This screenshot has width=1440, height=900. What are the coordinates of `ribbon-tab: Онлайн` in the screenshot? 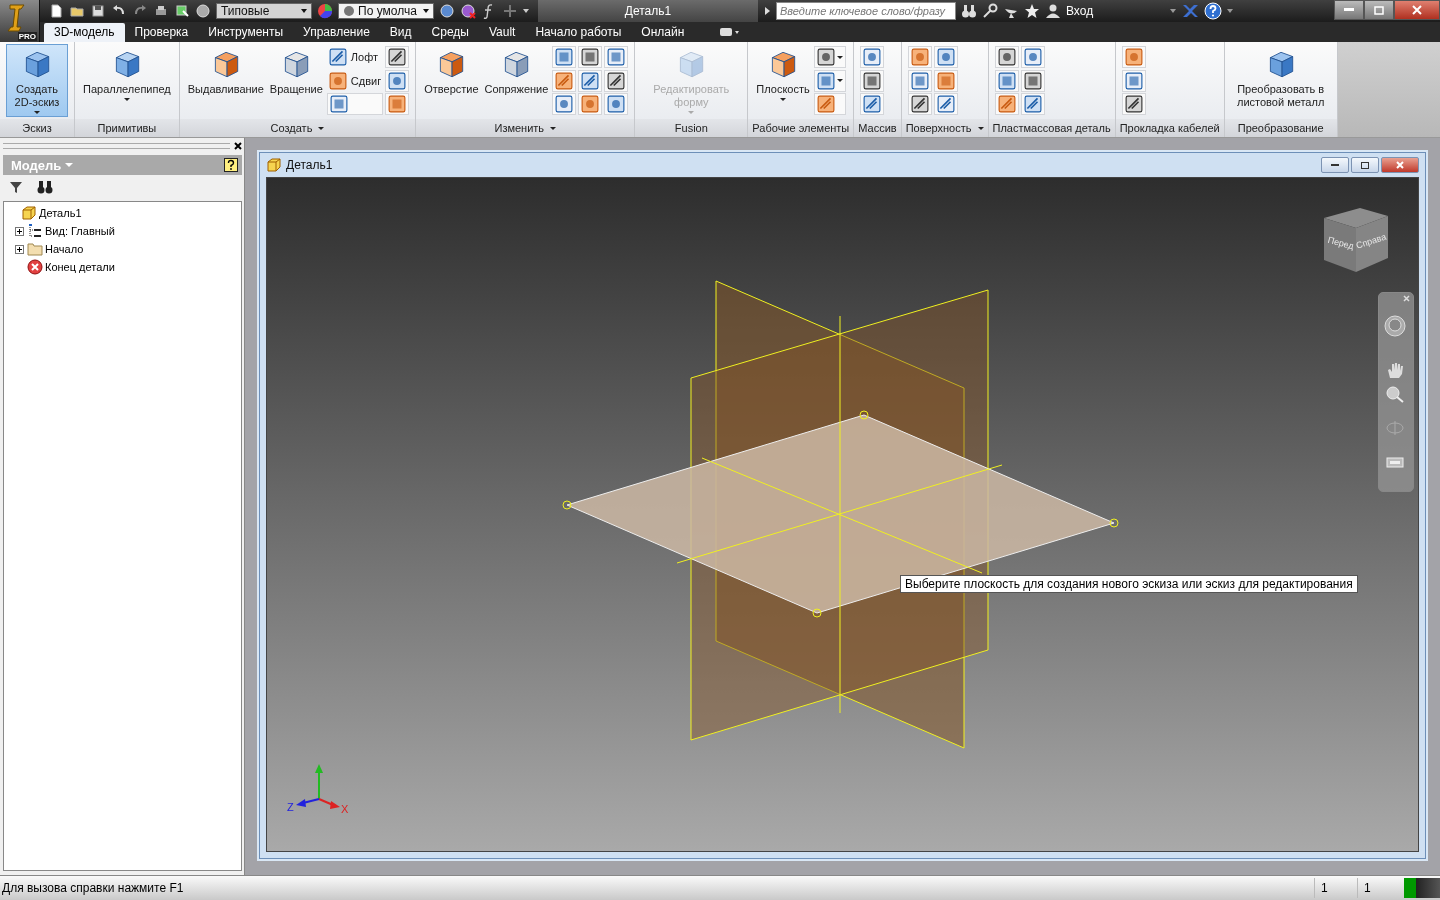 It's located at (663, 32).